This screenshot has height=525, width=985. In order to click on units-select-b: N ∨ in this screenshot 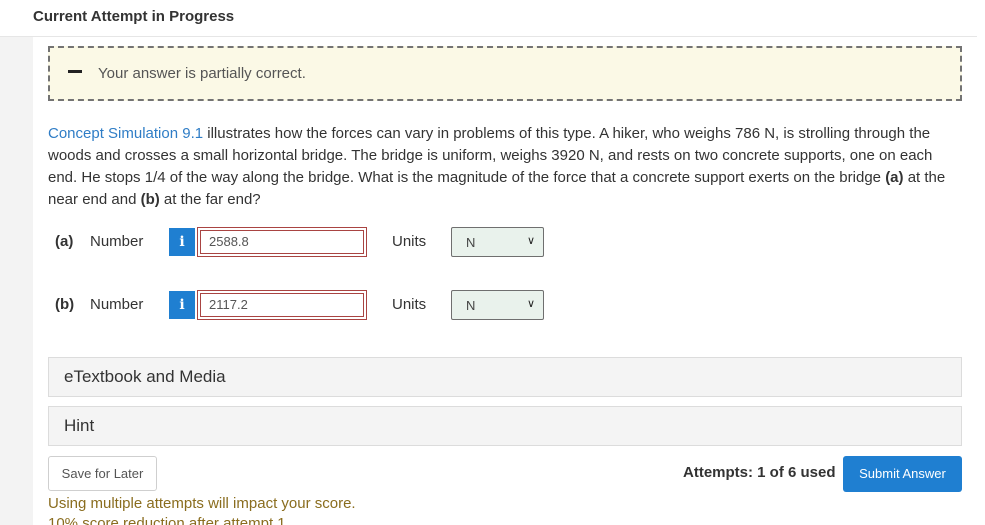, I will do `click(497, 305)`.